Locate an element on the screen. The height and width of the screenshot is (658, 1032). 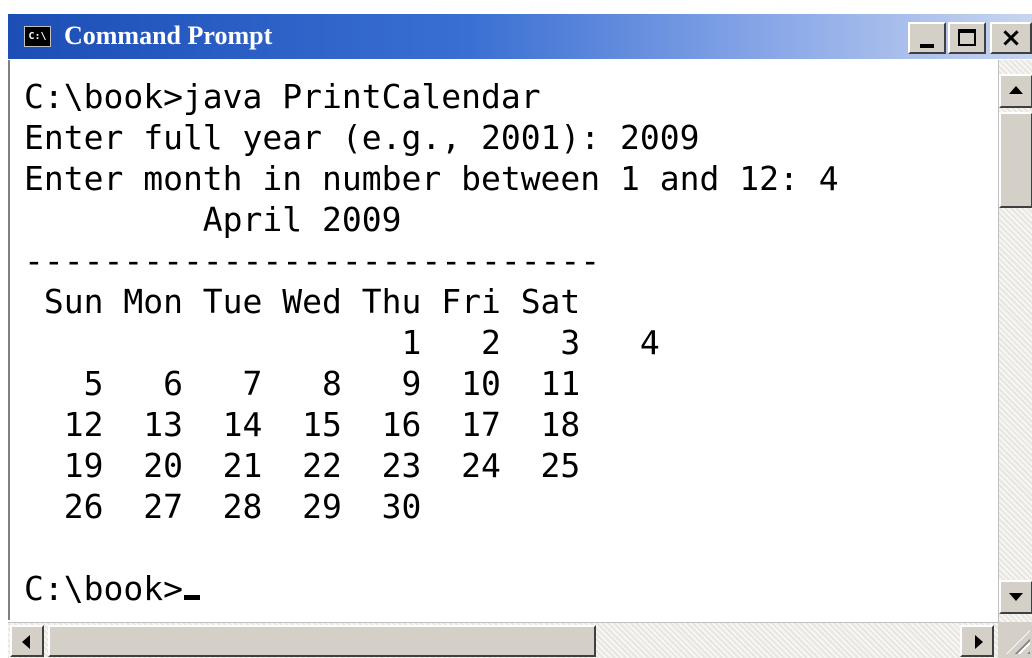
resize-grip is located at coordinates (1015, 640).